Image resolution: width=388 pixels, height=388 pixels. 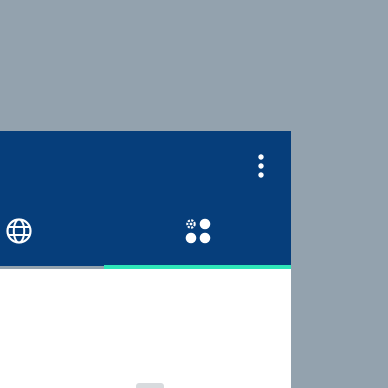 I want to click on overflow-menu-button, so click(x=261, y=166).